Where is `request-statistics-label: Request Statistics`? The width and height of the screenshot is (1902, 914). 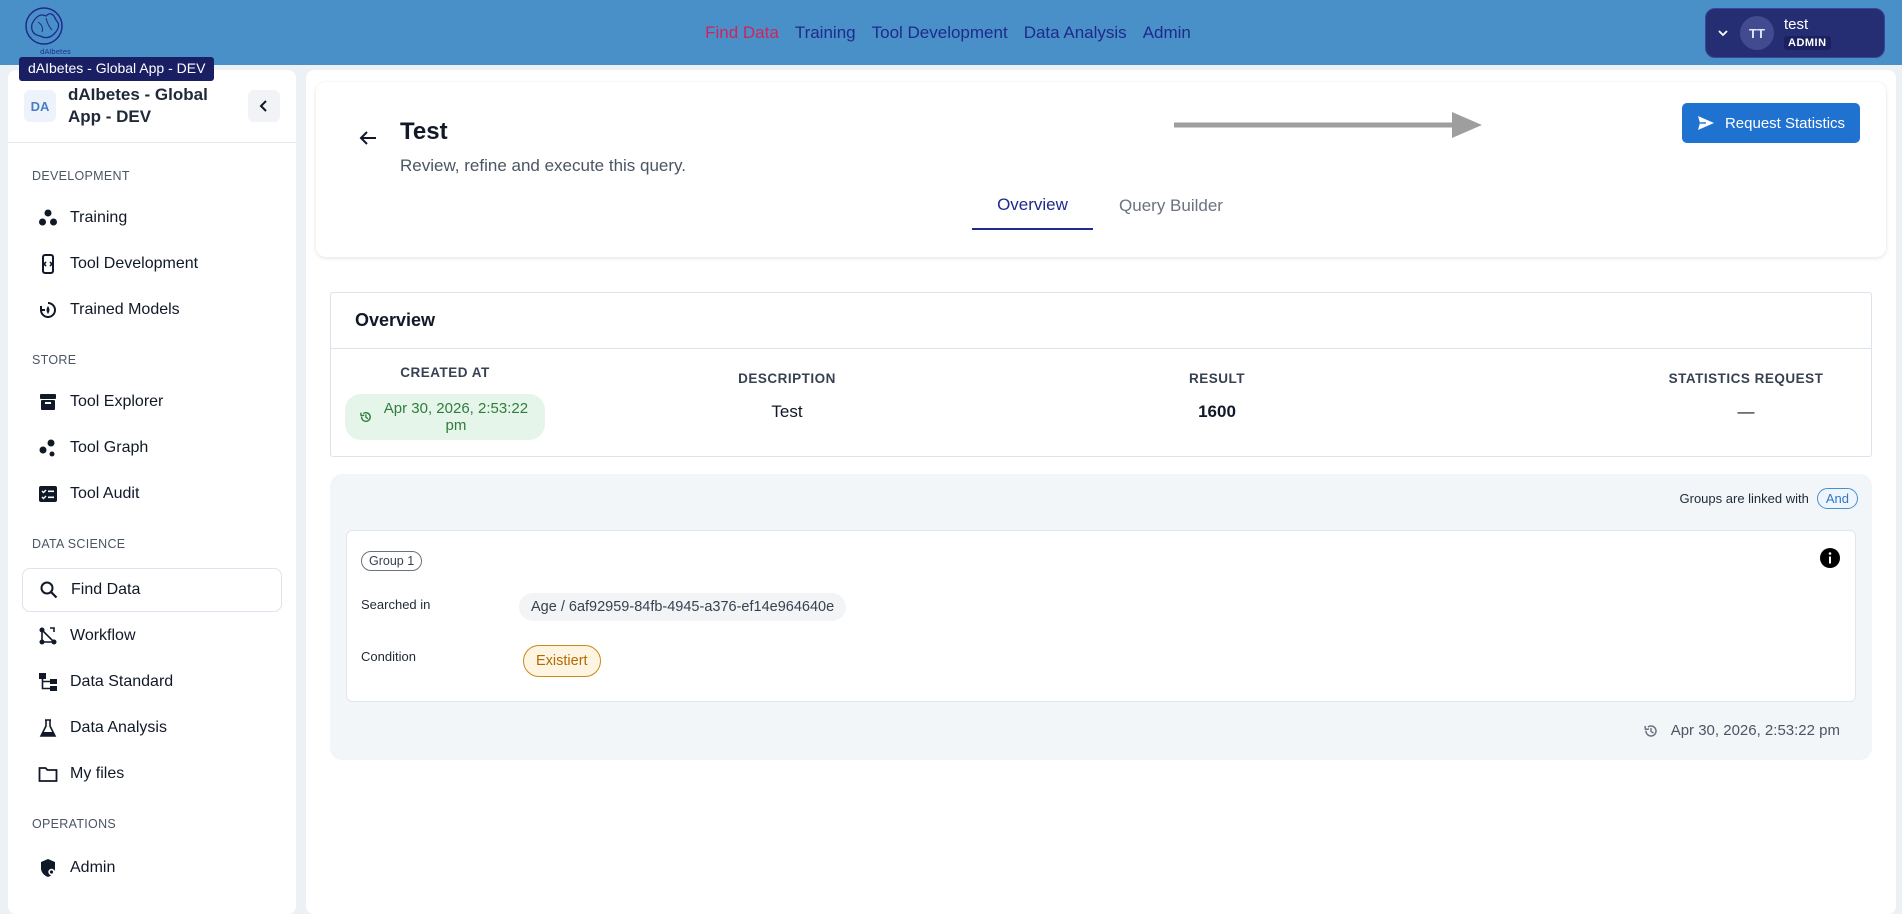
request-statistics-label: Request Statistics is located at coordinates (1785, 123).